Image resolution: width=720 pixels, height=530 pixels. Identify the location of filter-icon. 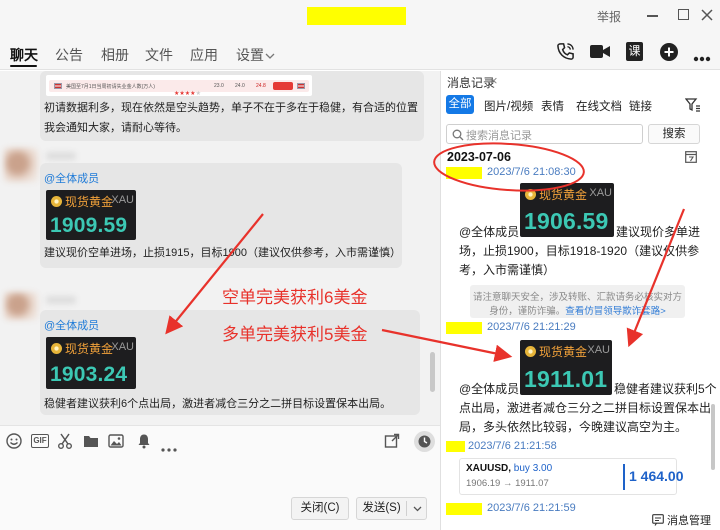
(692, 105).